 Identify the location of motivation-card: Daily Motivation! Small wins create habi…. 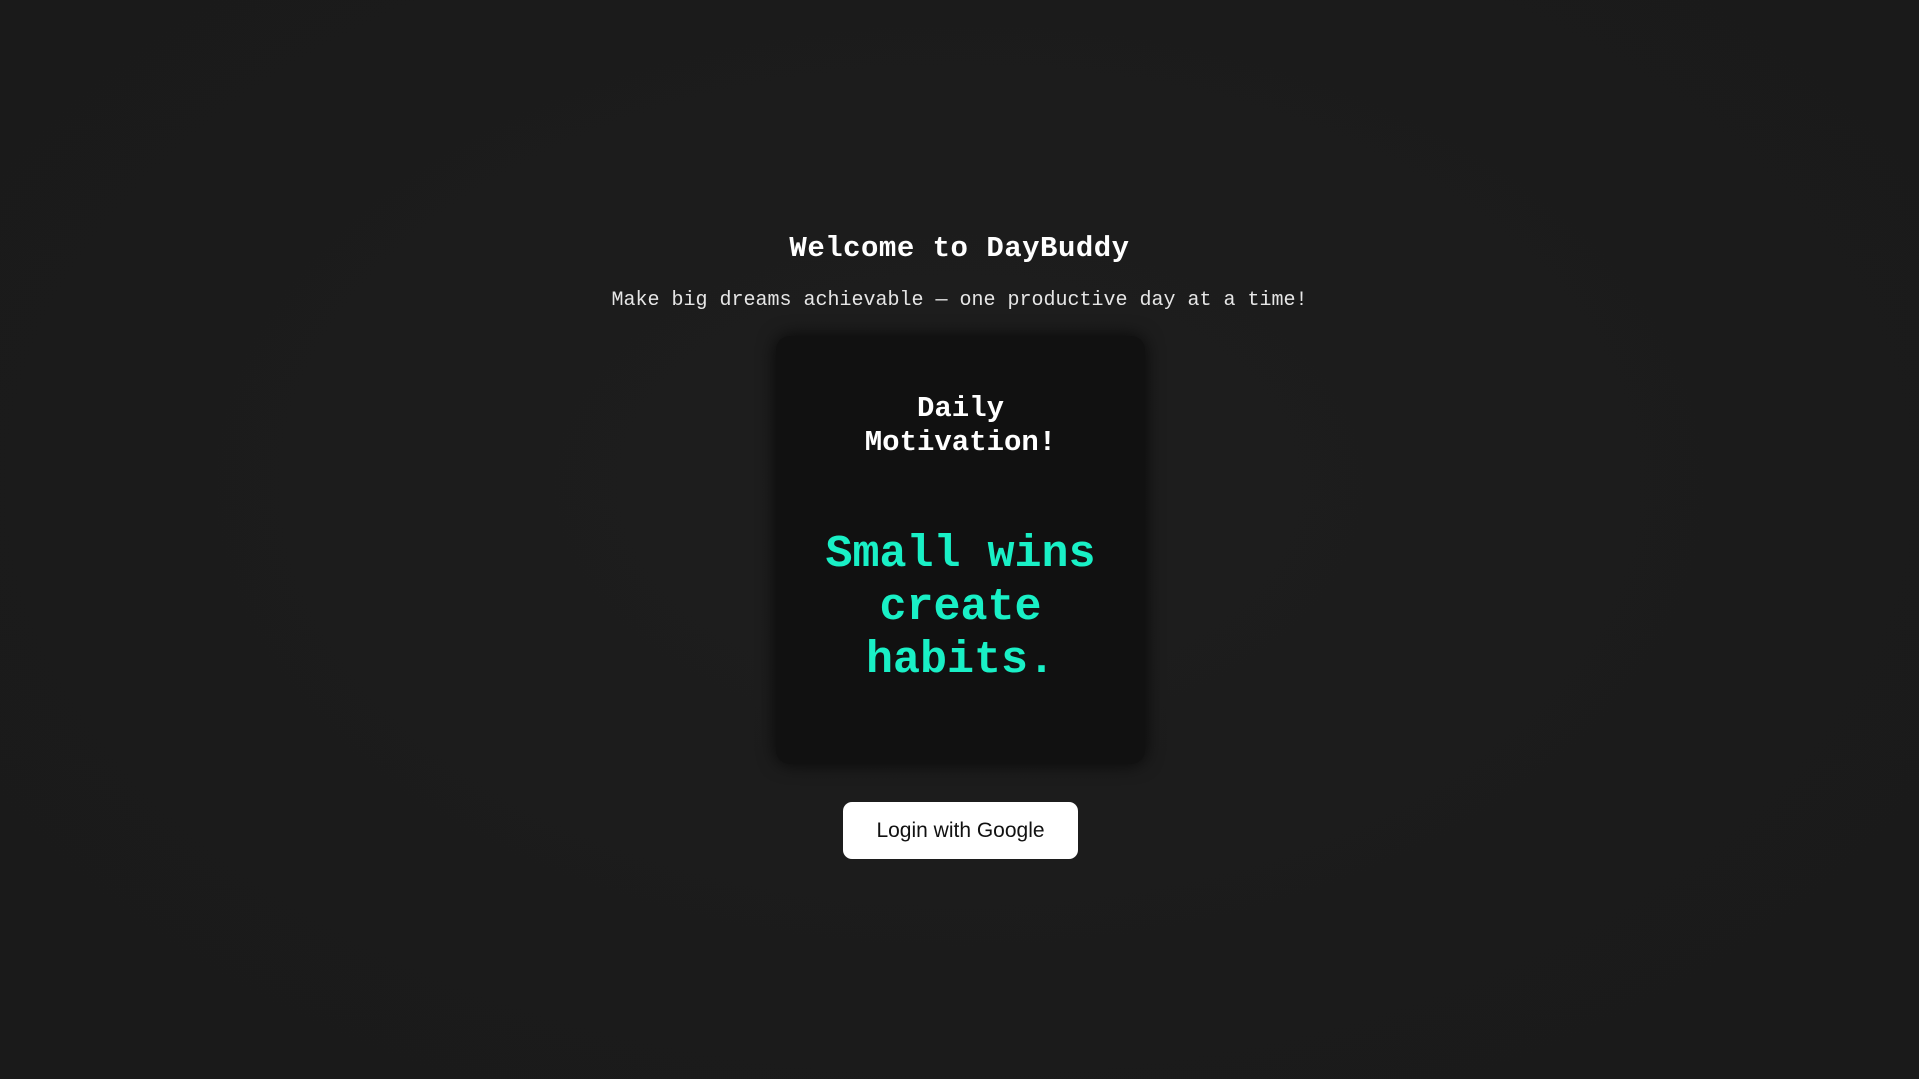
(960, 550).